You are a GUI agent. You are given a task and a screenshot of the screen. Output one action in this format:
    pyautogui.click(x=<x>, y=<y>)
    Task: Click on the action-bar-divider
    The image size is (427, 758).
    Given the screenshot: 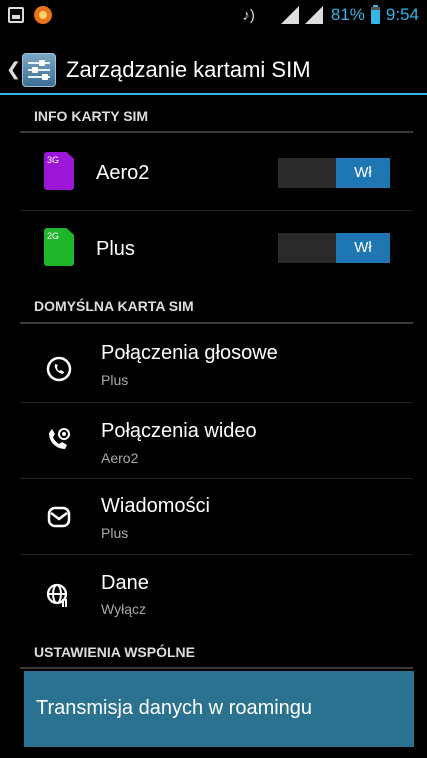 What is the action you would take?
    pyautogui.click(x=213, y=94)
    